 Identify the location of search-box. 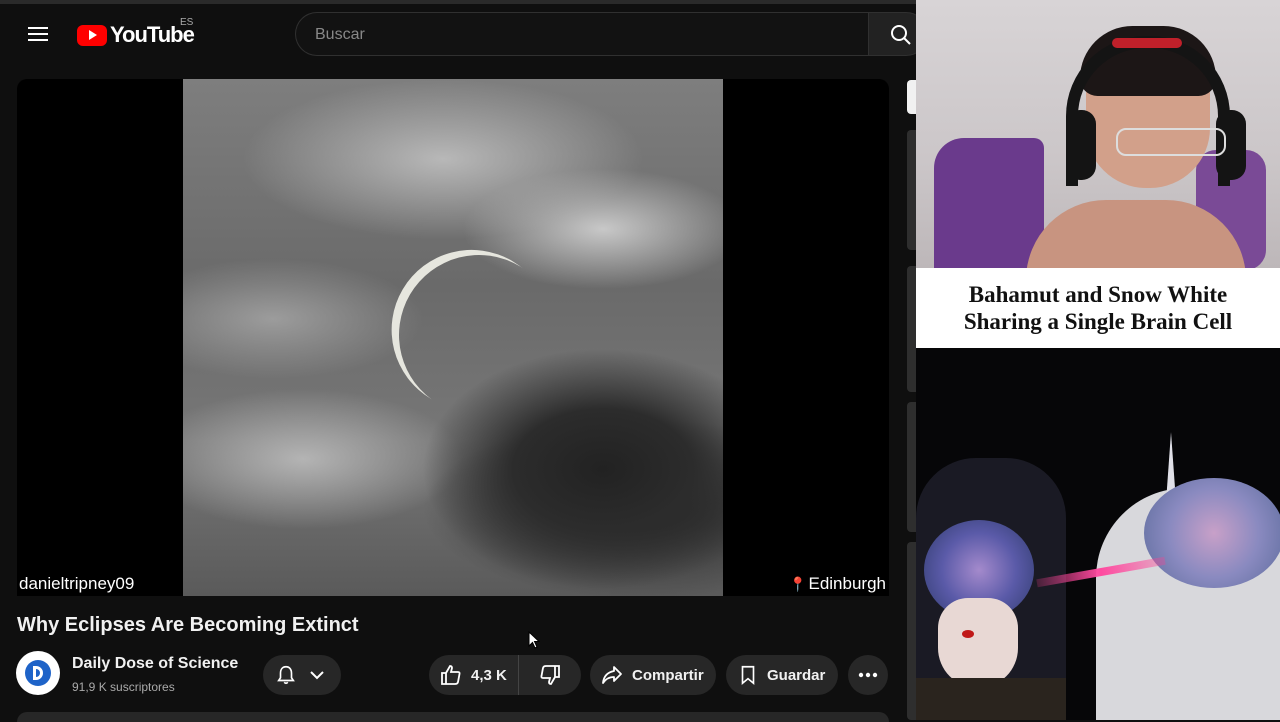
(582, 34).